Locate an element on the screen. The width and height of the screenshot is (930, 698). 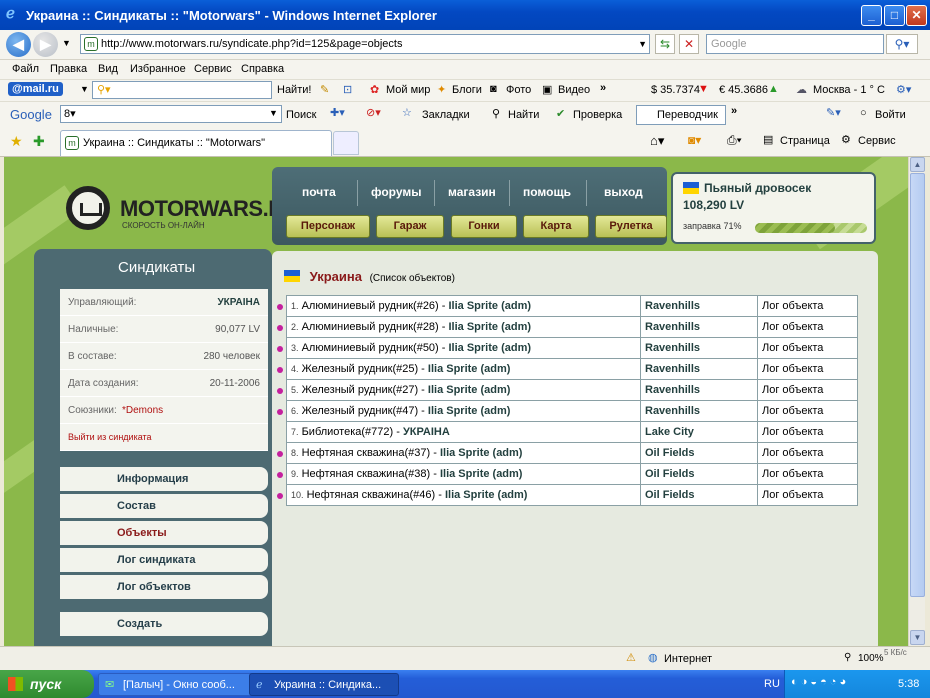
scroll-down-arrow-icon: ▼ is located at coordinates (917, 637).